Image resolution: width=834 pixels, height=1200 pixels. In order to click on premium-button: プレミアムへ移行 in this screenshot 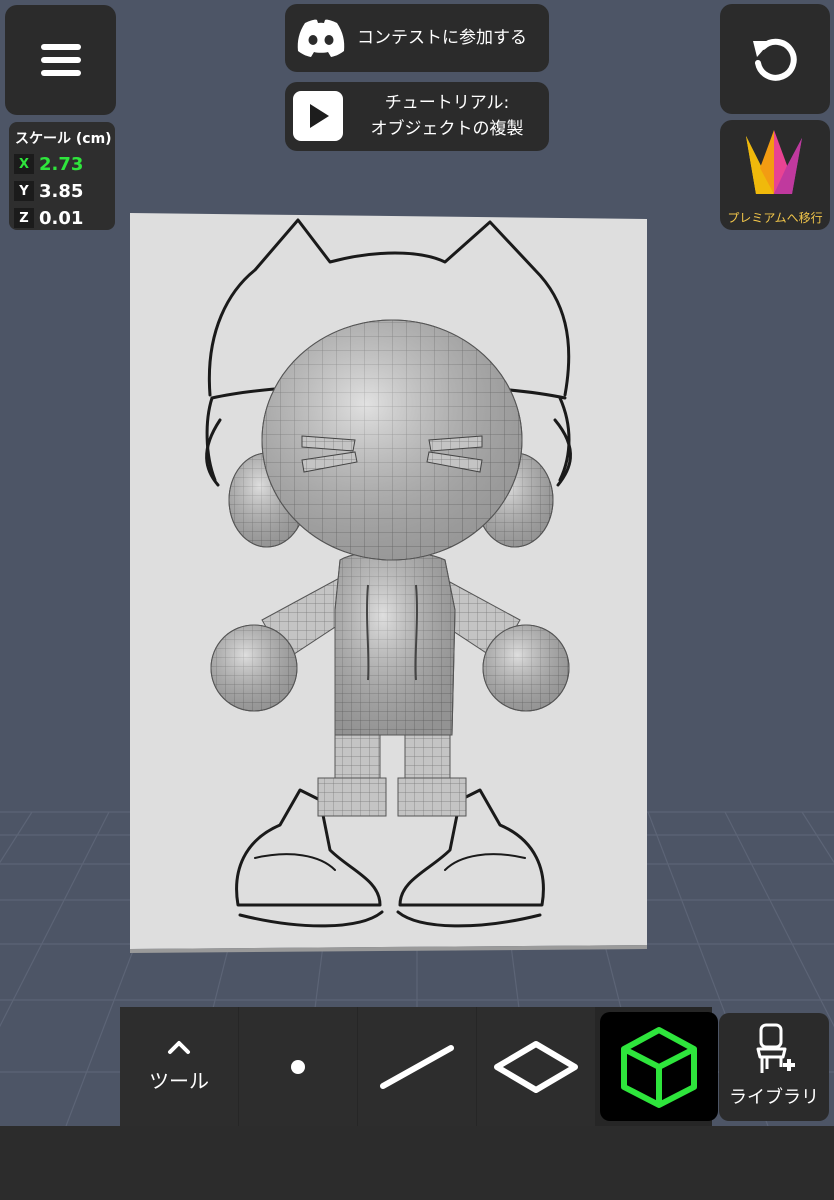, I will do `click(775, 175)`.